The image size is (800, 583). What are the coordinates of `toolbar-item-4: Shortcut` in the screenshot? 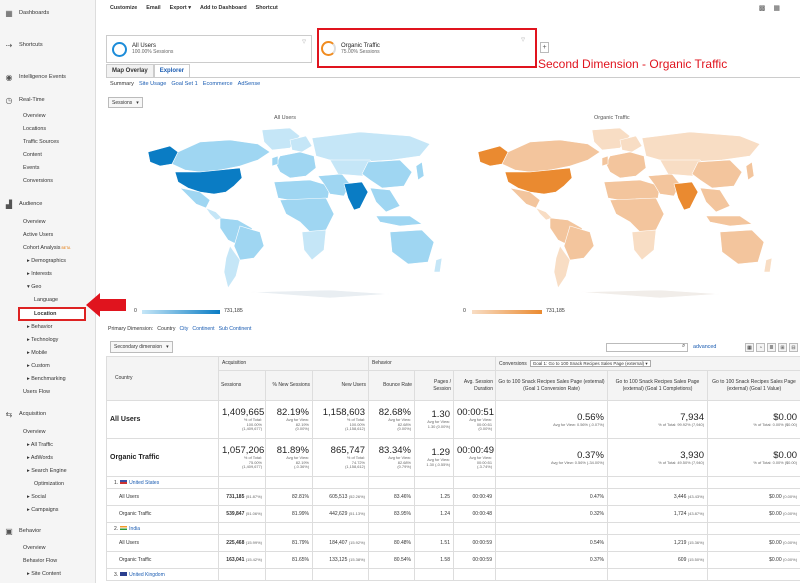 It's located at (267, 8).